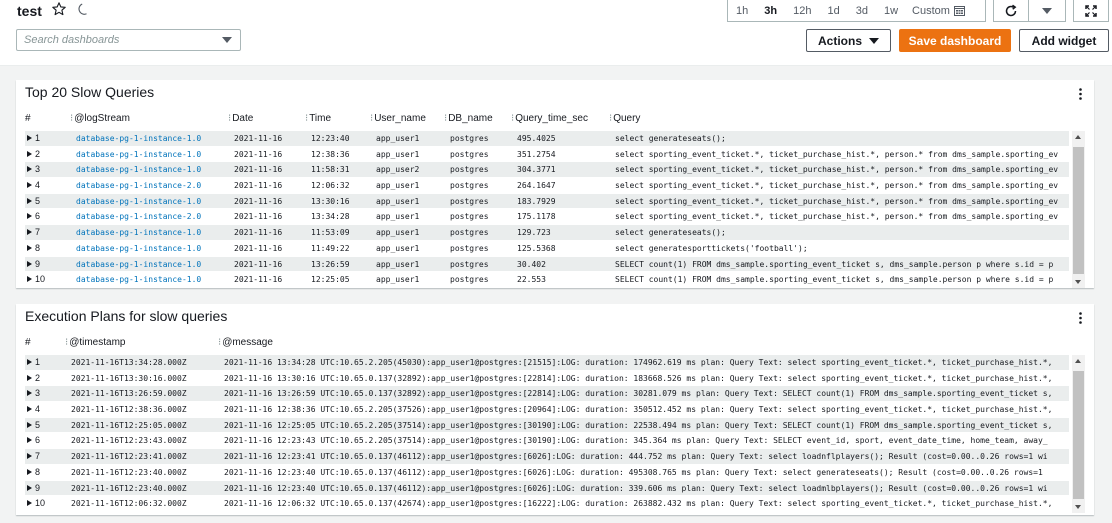  Describe the element at coordinates (38, 232) in the screenshot. I see `cell-row-number: 7` at that location.